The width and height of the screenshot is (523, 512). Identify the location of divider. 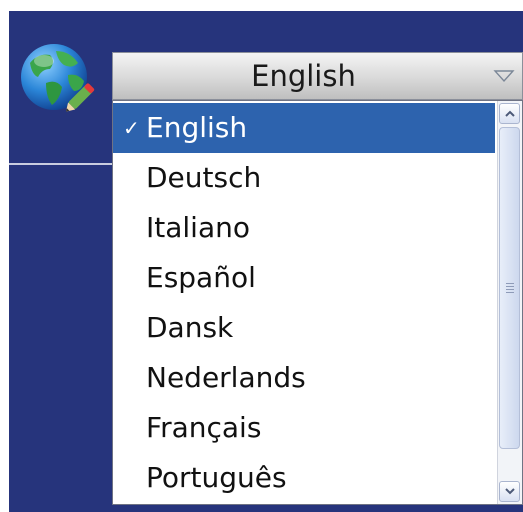
(61, 164).